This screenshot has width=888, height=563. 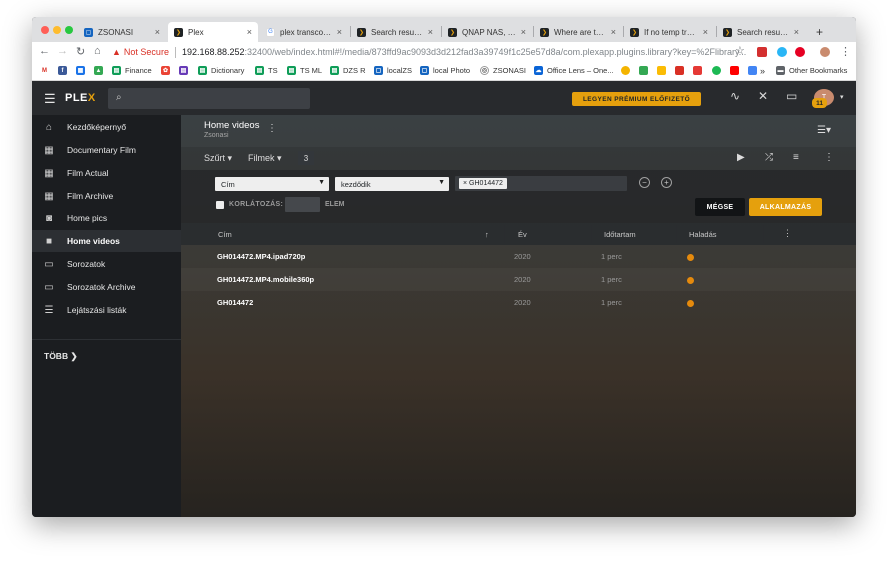 What do you see at coordinates (304, 32) in the screenshot?
I see `tab-google-search: G plex transcoding ×` at bounding box center [304, 32].